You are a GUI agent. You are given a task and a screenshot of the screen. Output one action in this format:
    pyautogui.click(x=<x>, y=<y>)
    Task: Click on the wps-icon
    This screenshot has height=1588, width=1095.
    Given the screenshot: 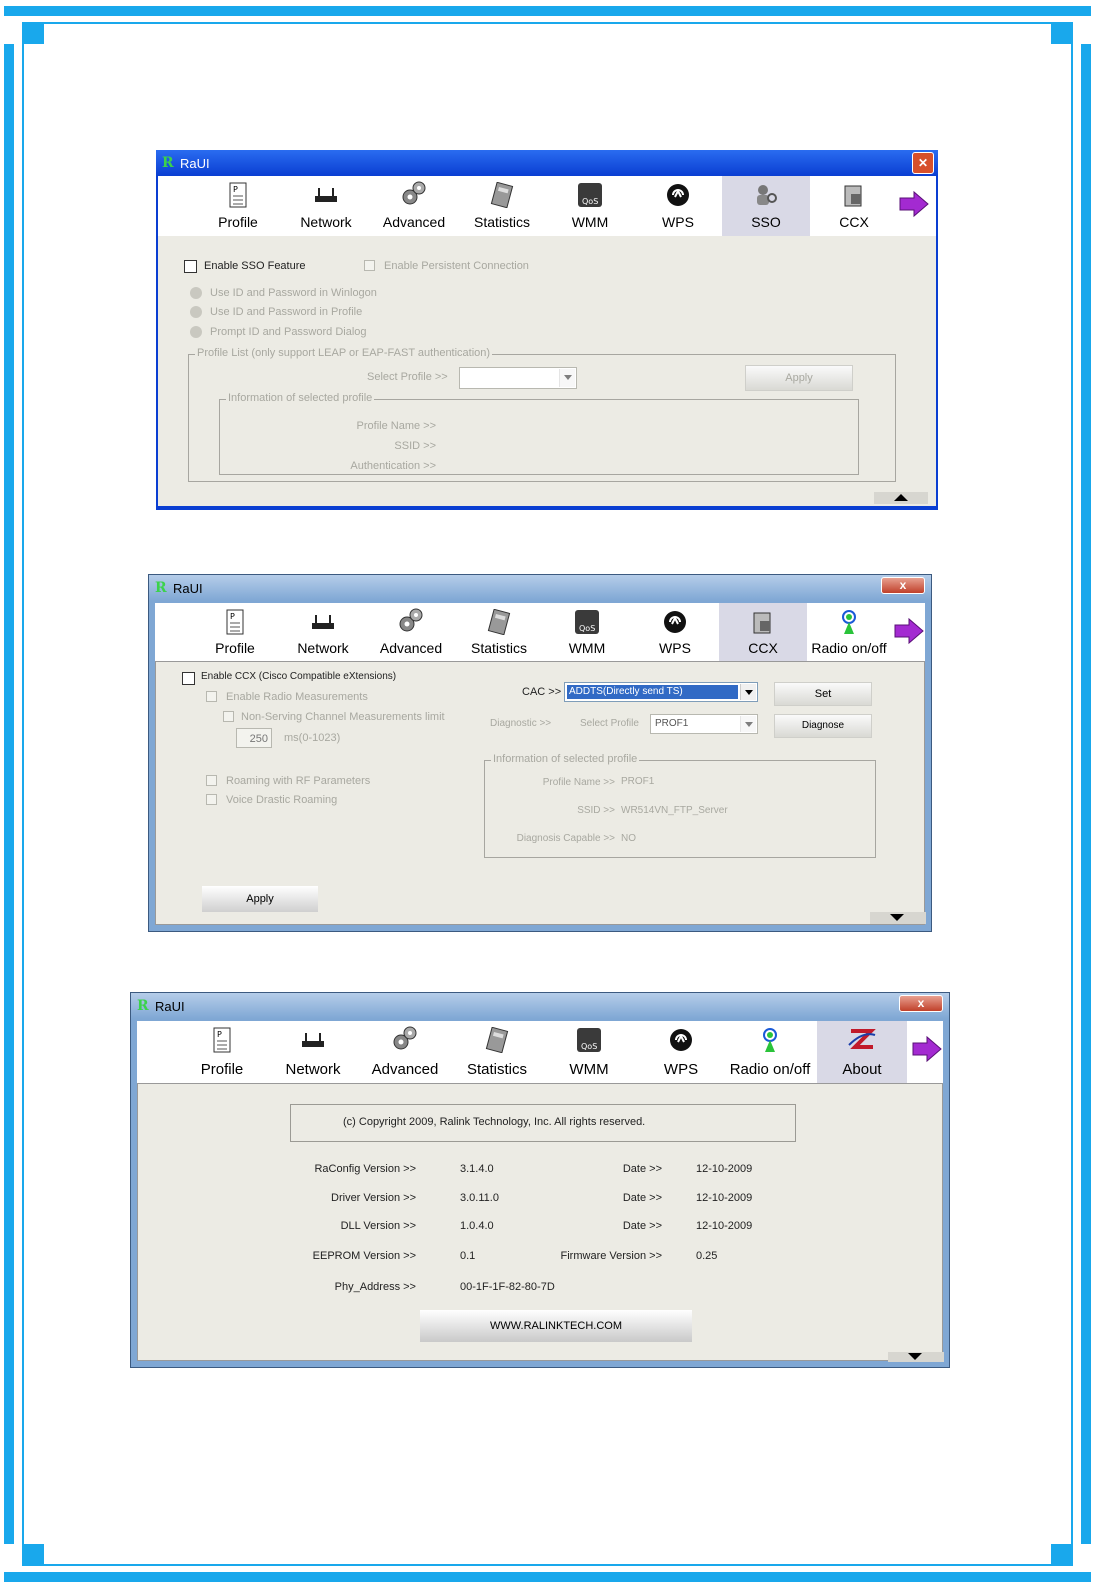 What is the action you would take?
    pyautogui.click(x=681, y=1040)
    